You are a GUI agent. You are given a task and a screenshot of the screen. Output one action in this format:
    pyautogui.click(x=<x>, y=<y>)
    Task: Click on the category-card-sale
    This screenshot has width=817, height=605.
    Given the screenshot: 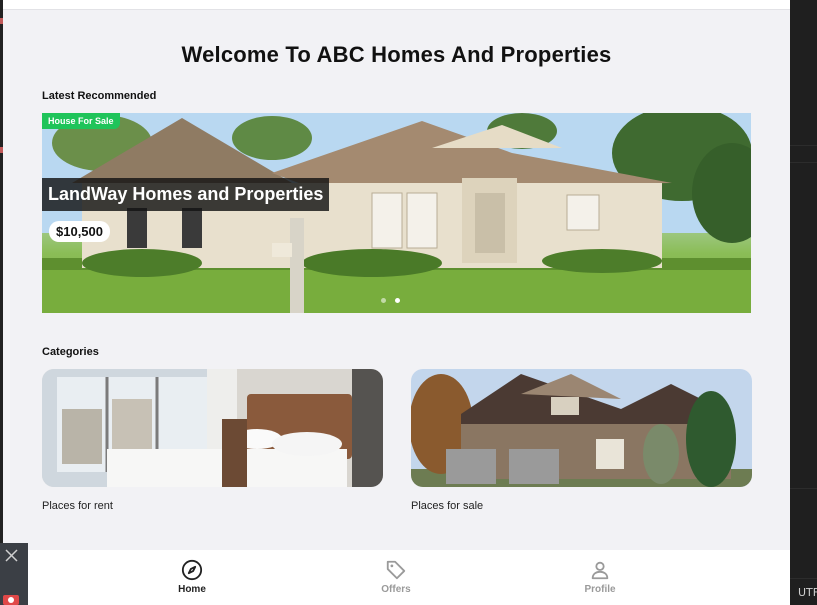 What is the action you would take?
    pyautogui.click(x=581, y=428)
    